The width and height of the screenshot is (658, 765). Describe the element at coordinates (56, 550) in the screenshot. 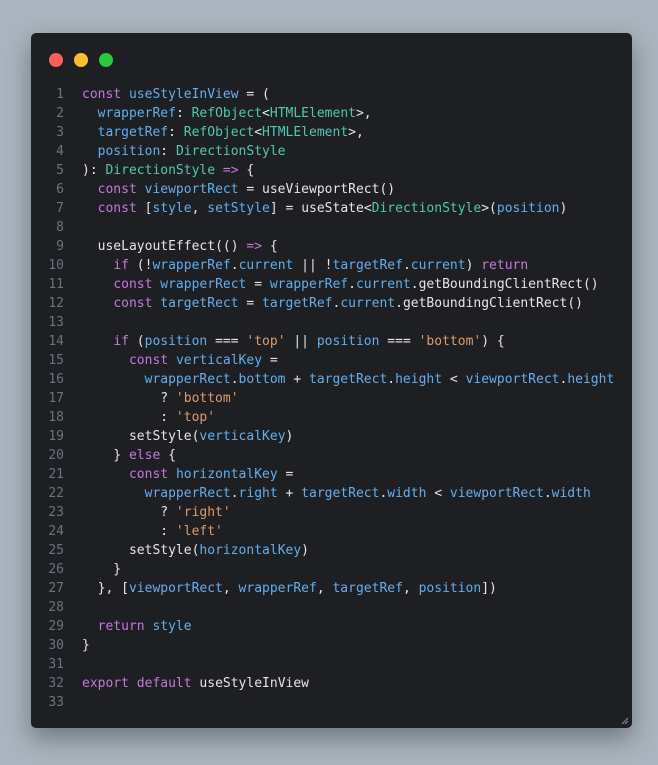

I see `line-number: 25` at that location.